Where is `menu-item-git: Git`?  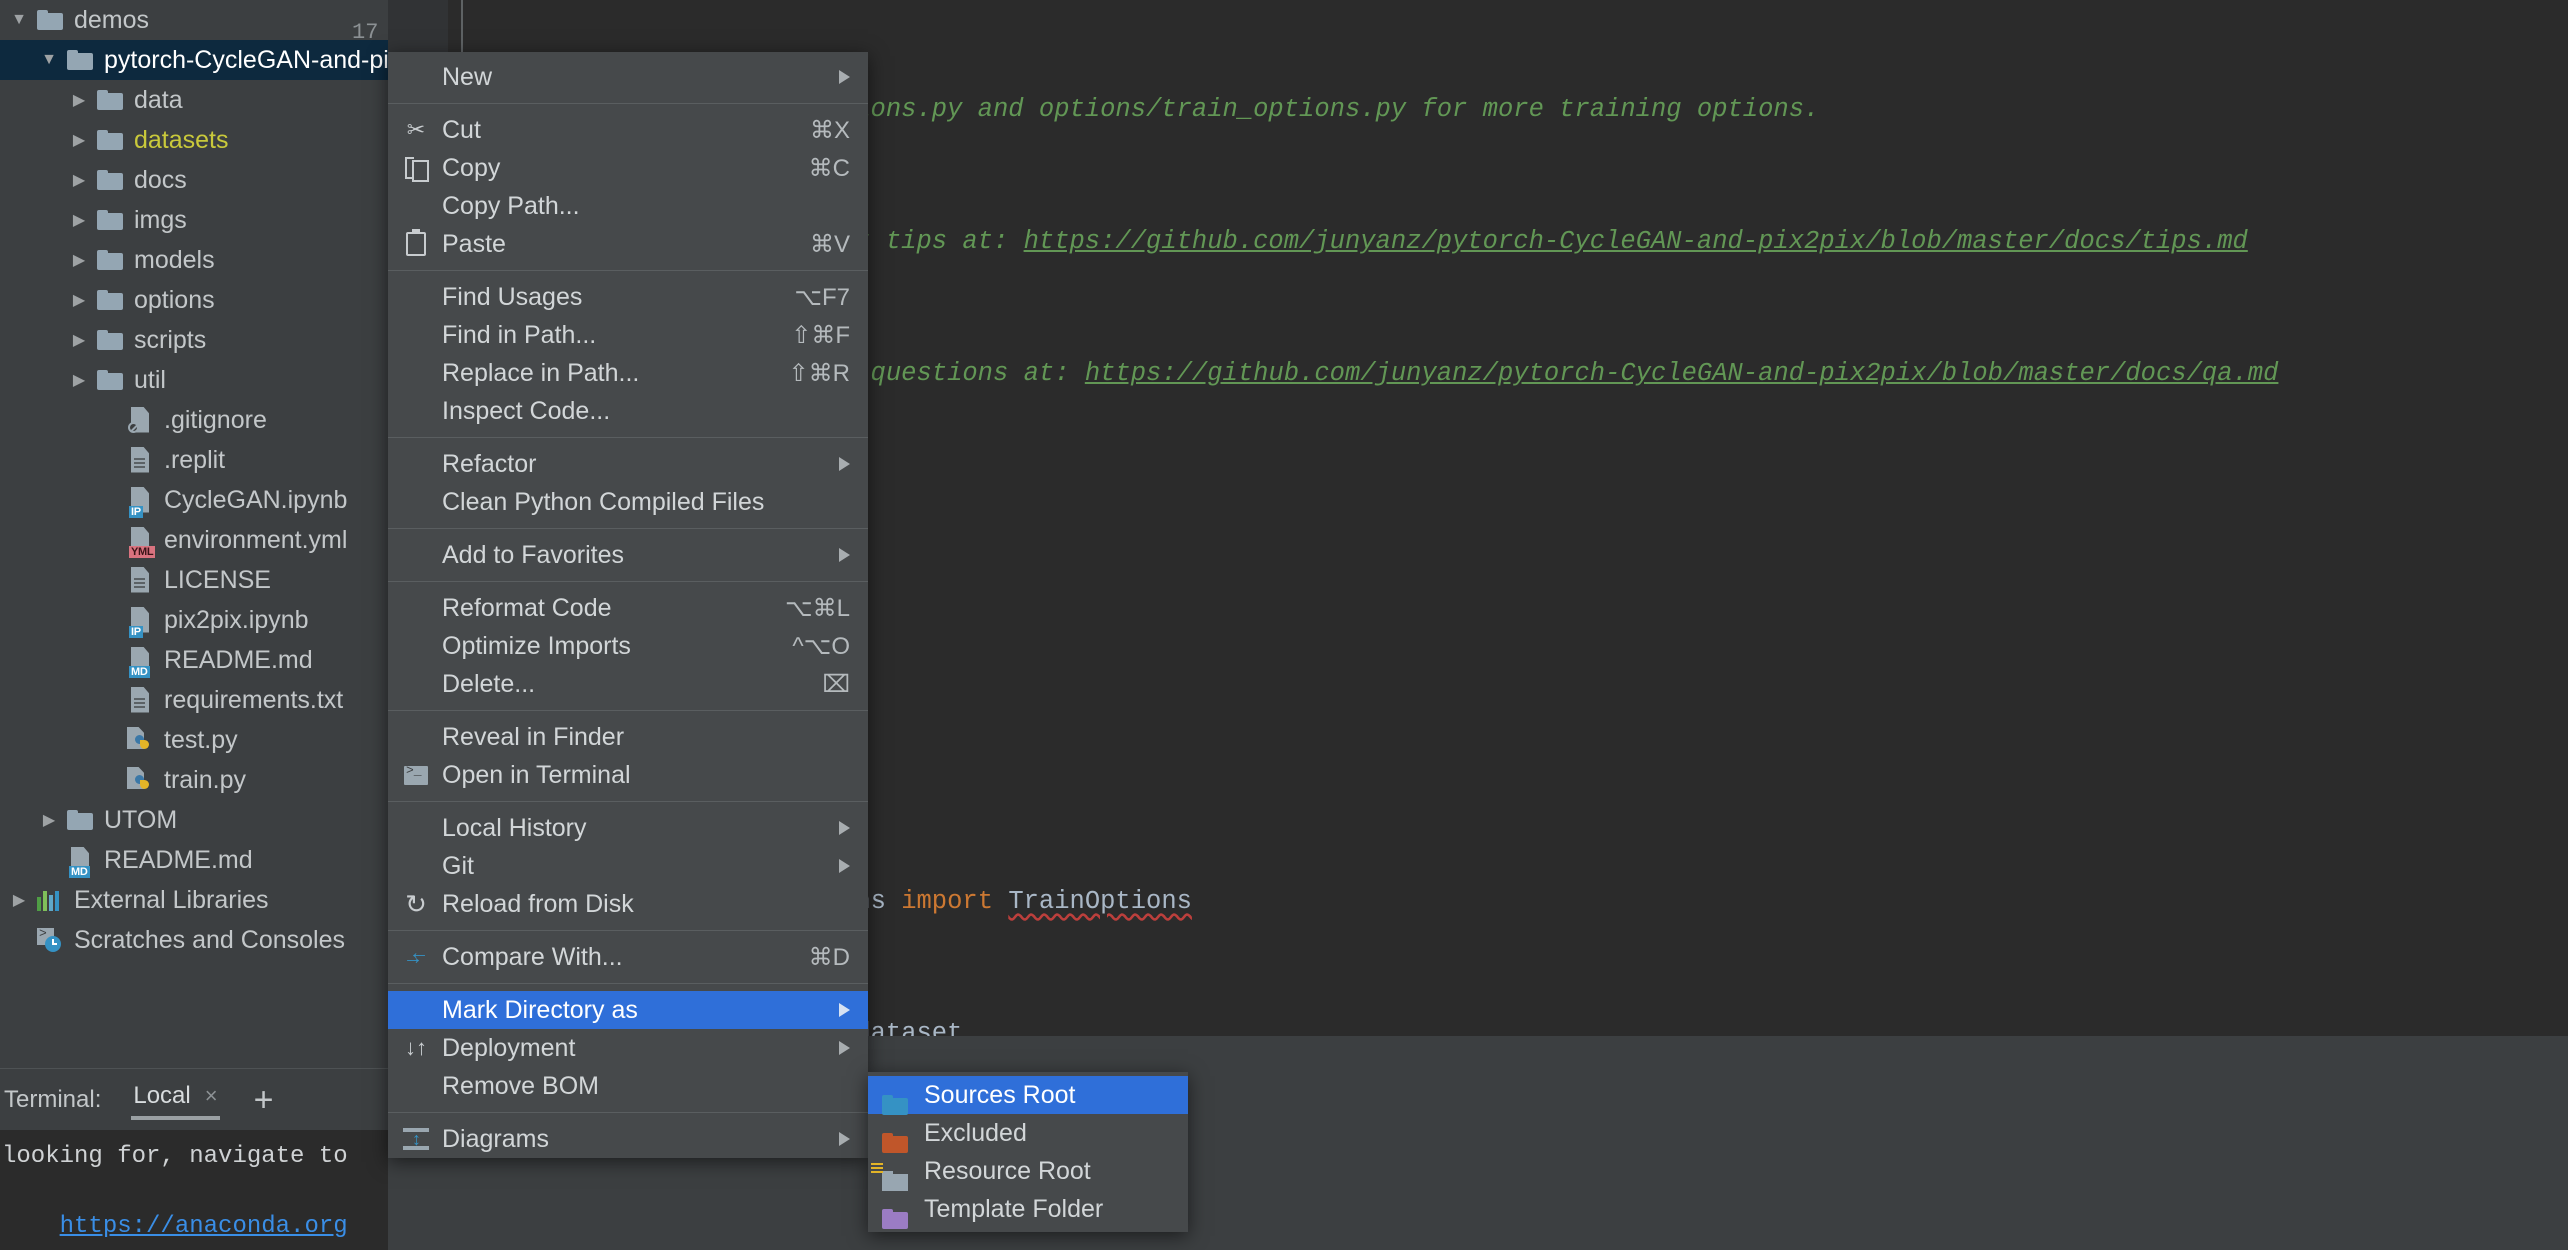 menu-item-git: Git is located at coordinates (628, 866).